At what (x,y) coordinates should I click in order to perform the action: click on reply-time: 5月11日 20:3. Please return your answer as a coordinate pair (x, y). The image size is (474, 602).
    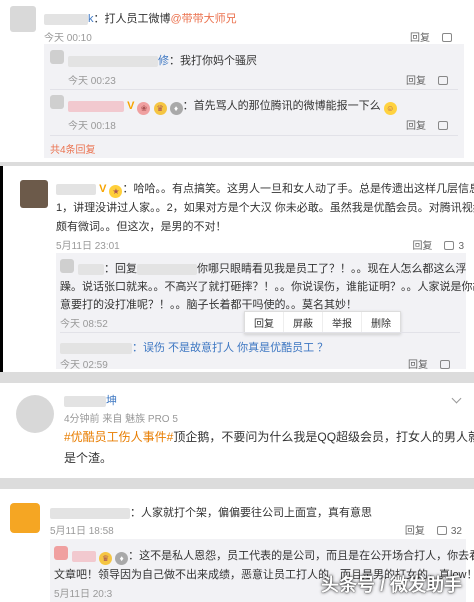
    Looking at the image, I should click on (83, 594).